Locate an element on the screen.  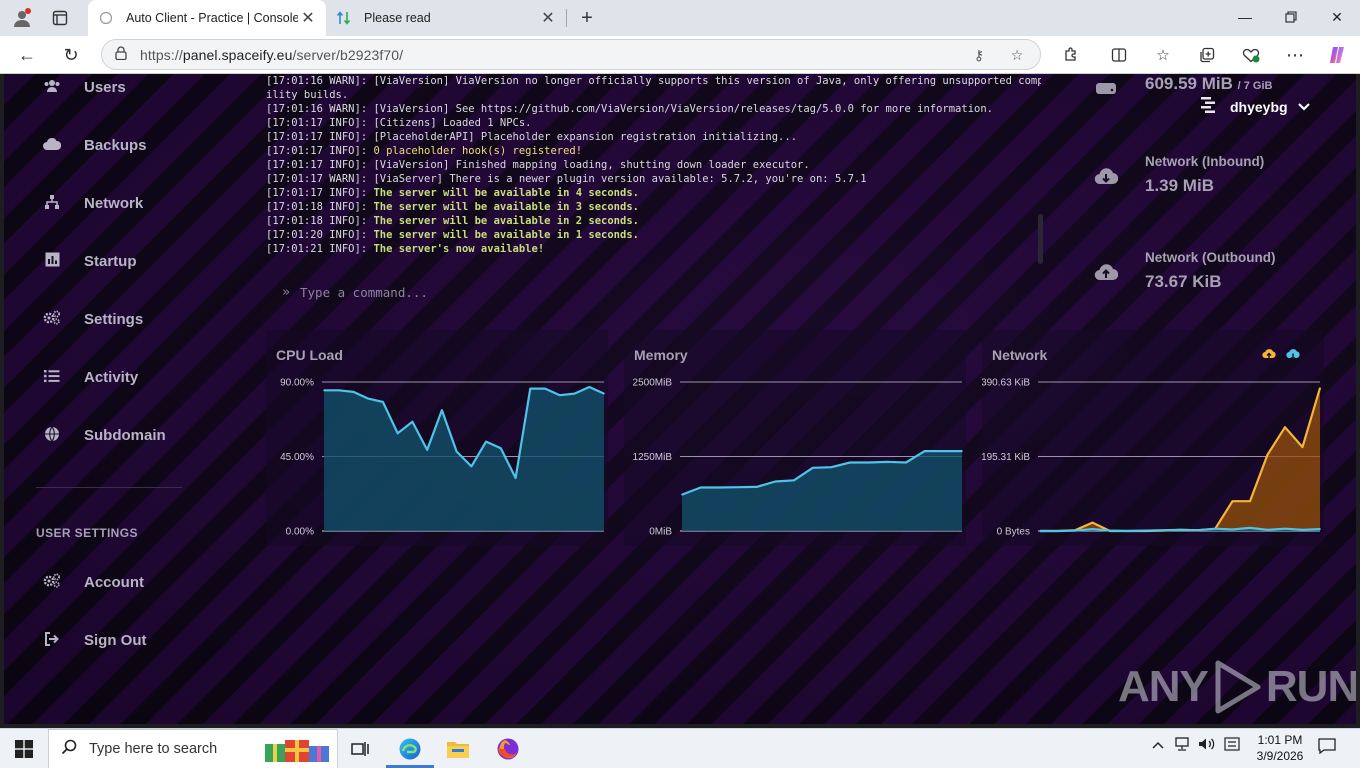
network-tray-icon is located at coordinates (1182, 745).